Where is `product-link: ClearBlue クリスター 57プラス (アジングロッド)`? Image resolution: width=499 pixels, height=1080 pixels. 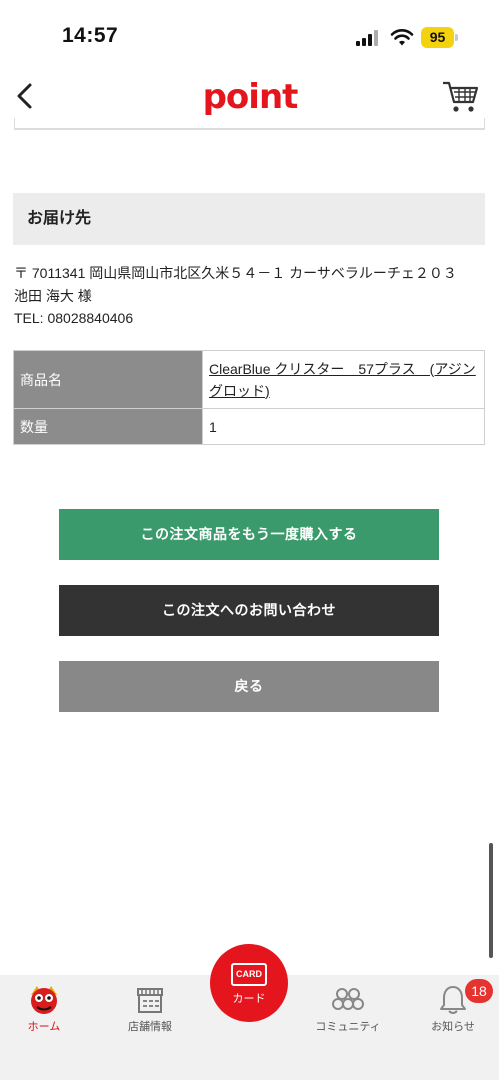 product-link: ClearBlue クリスター 57プラス (アジングロッド) is located at coordinates (343, 380).